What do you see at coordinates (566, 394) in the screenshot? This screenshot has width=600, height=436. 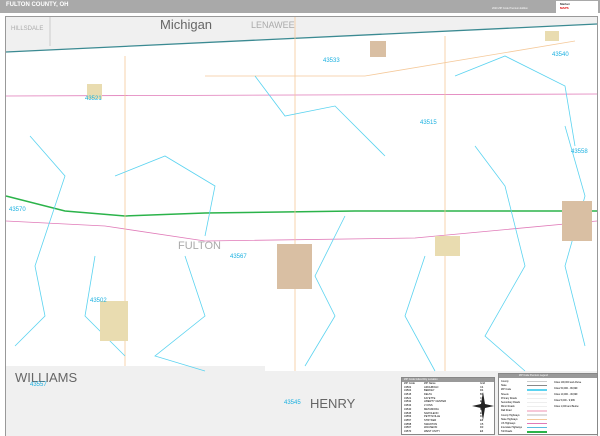 I see `legend-city-size: Cities 10,000 - 49,999` at bounding box center [566, 394].